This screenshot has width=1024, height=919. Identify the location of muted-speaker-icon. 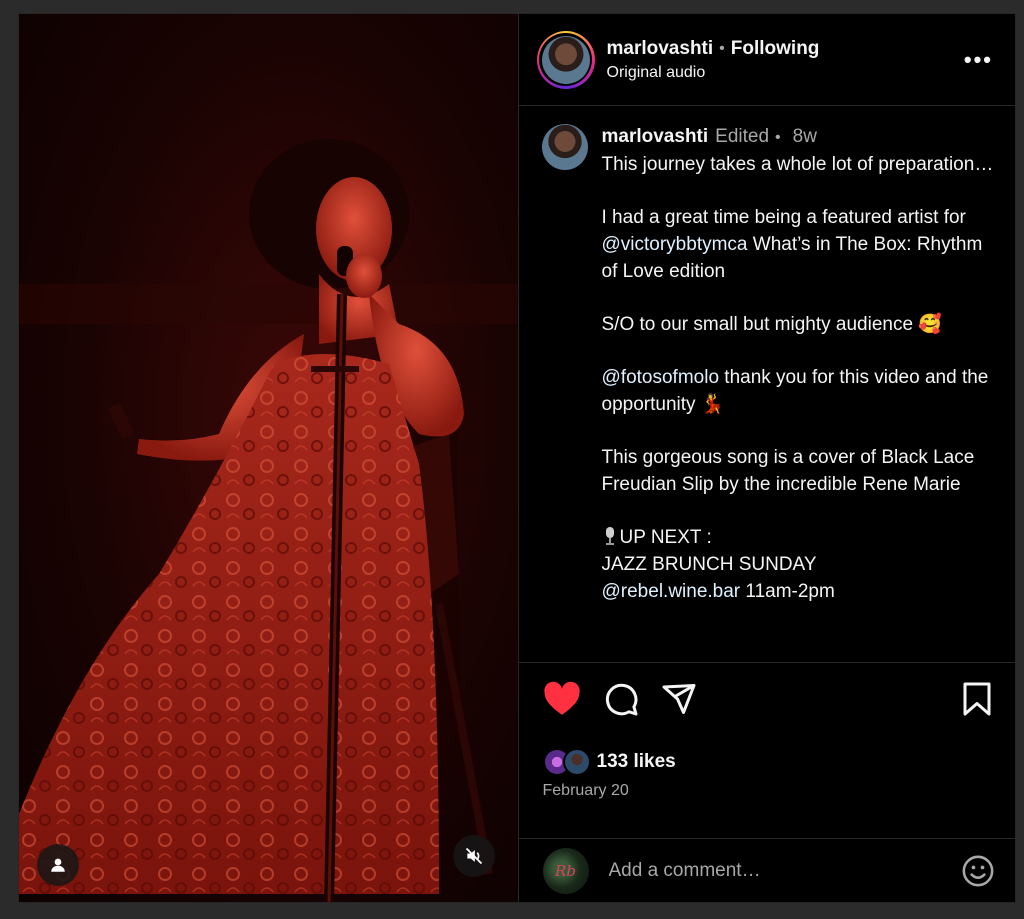
(474, 856).